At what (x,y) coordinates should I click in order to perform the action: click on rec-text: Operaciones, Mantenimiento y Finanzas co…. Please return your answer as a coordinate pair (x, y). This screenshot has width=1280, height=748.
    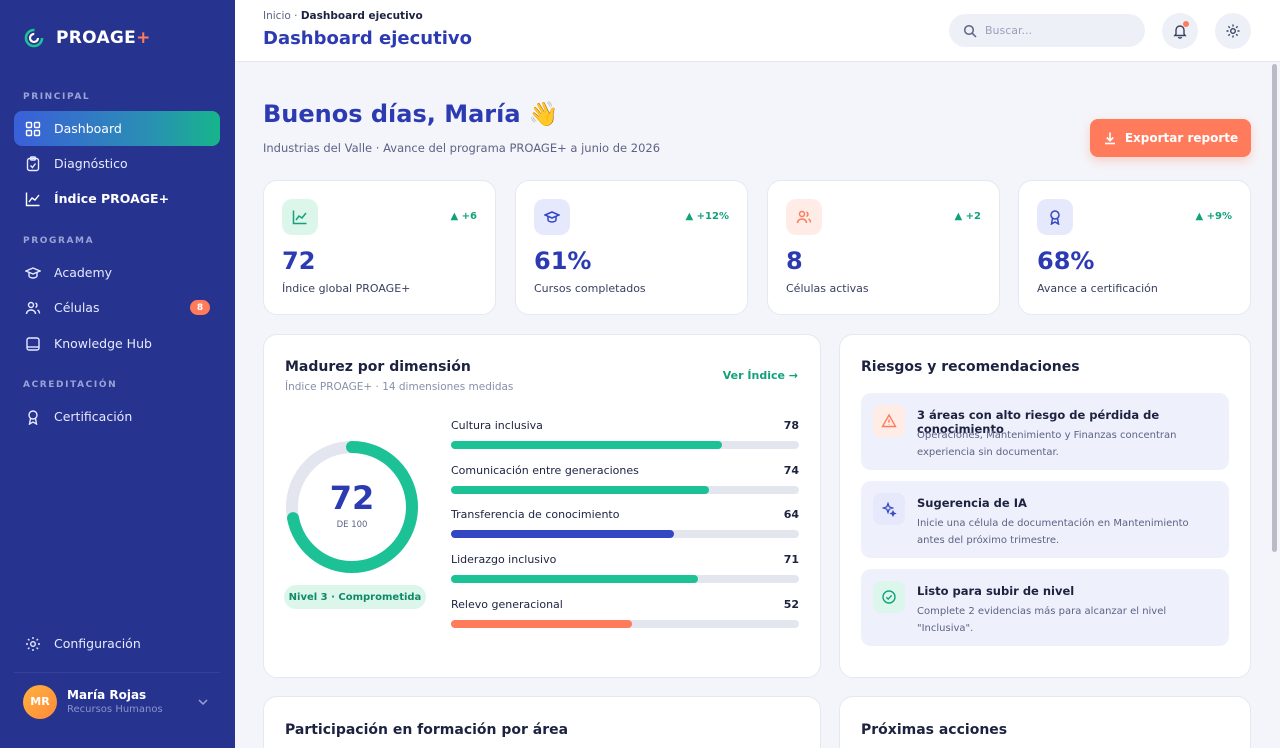
    Looking at the image, I should click on (1047, 444).